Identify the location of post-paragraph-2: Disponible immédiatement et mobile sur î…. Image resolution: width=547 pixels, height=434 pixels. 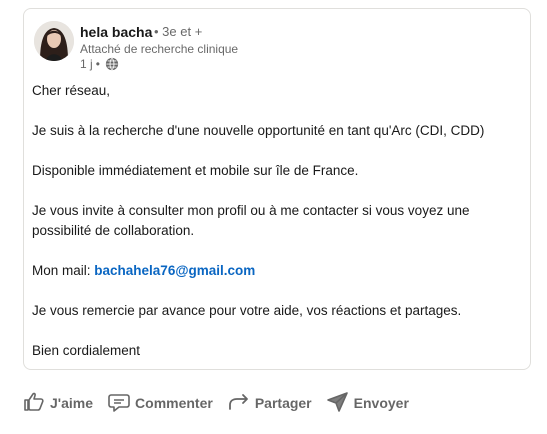
(195, 170).